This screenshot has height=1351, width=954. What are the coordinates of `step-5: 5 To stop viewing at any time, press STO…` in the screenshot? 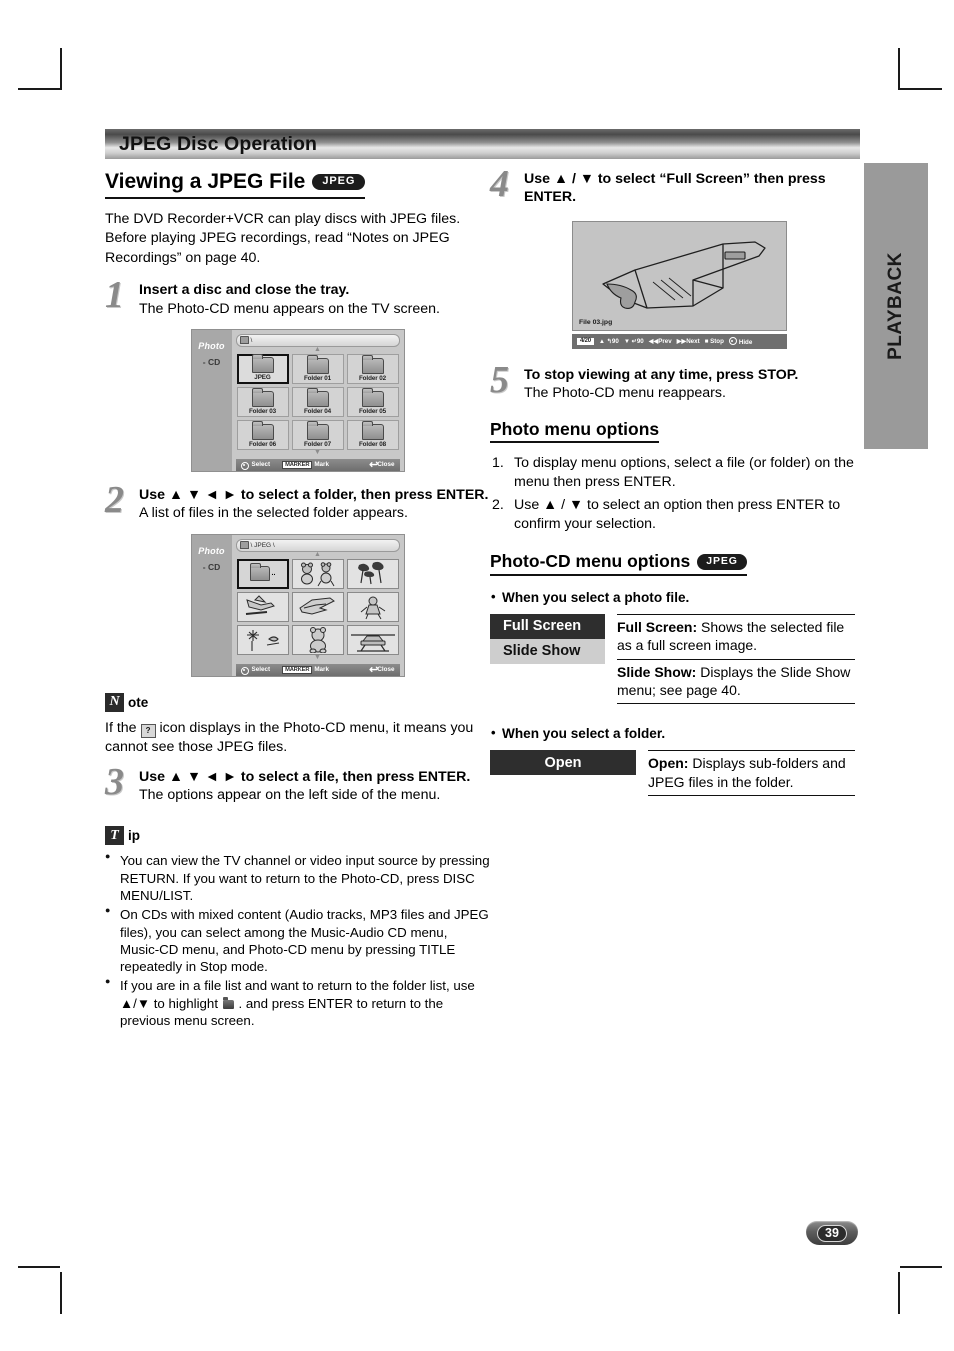 It's located at (672, 382).